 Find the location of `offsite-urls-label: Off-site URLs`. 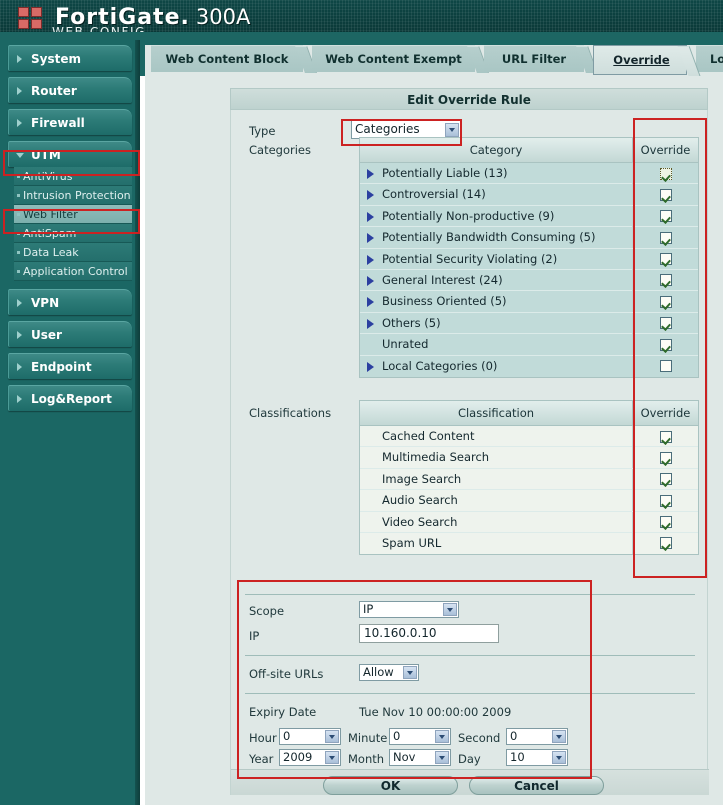

offsite-urls-label: Off-site URLs is located at coordinates (286, 674).